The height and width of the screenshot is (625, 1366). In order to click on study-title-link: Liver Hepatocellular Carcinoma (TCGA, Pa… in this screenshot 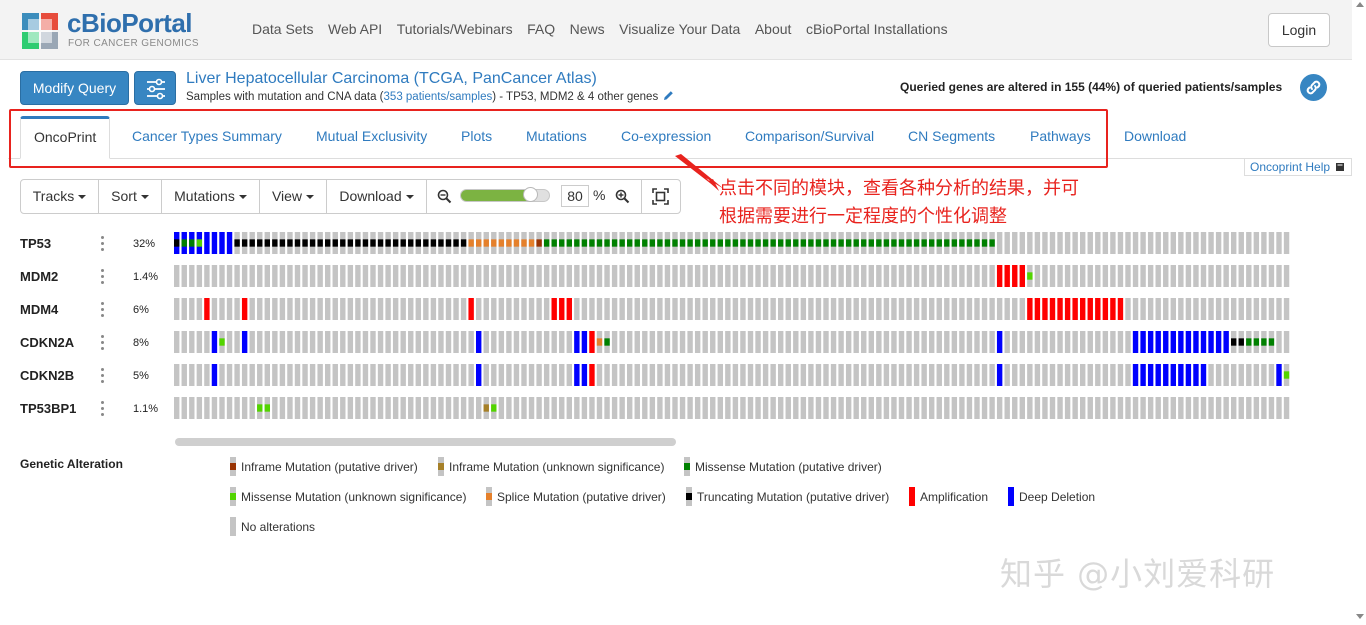, I will do `click(391, 79)`.